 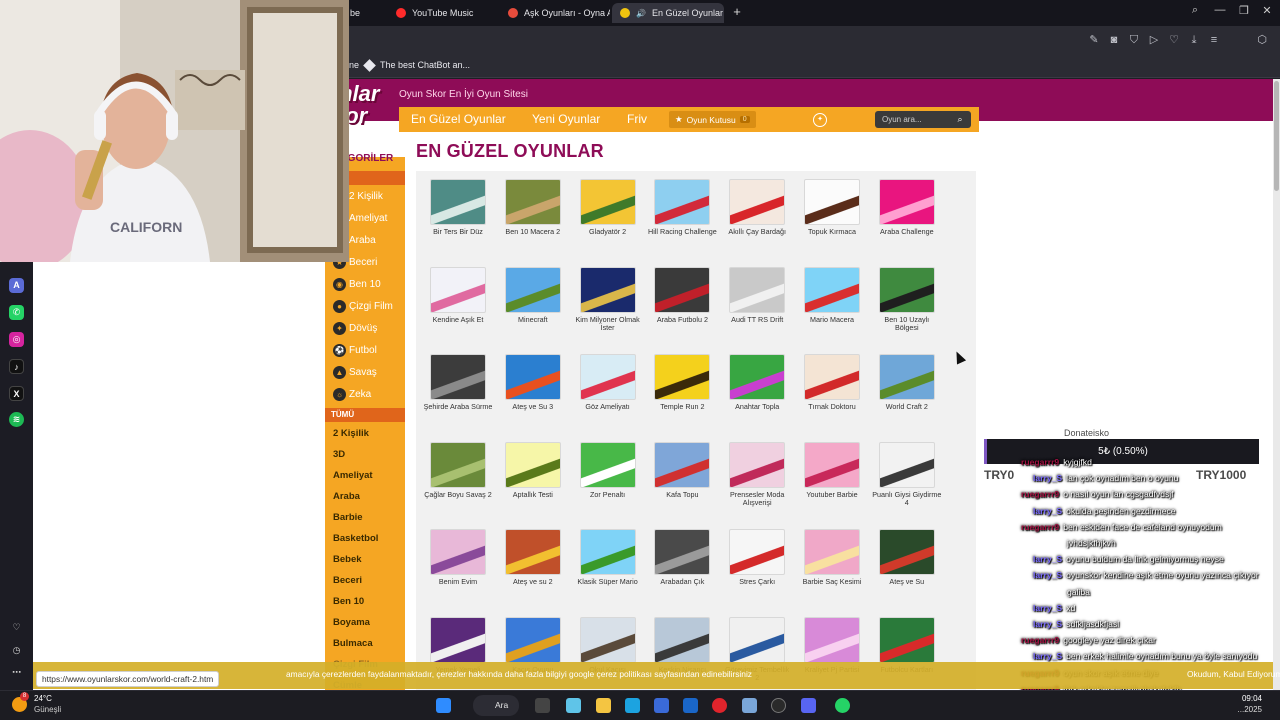 What do you see at coordinates (16, 672) in the screenshot?
I see `more-icon: ⋯` at bounding box center [16, 672].